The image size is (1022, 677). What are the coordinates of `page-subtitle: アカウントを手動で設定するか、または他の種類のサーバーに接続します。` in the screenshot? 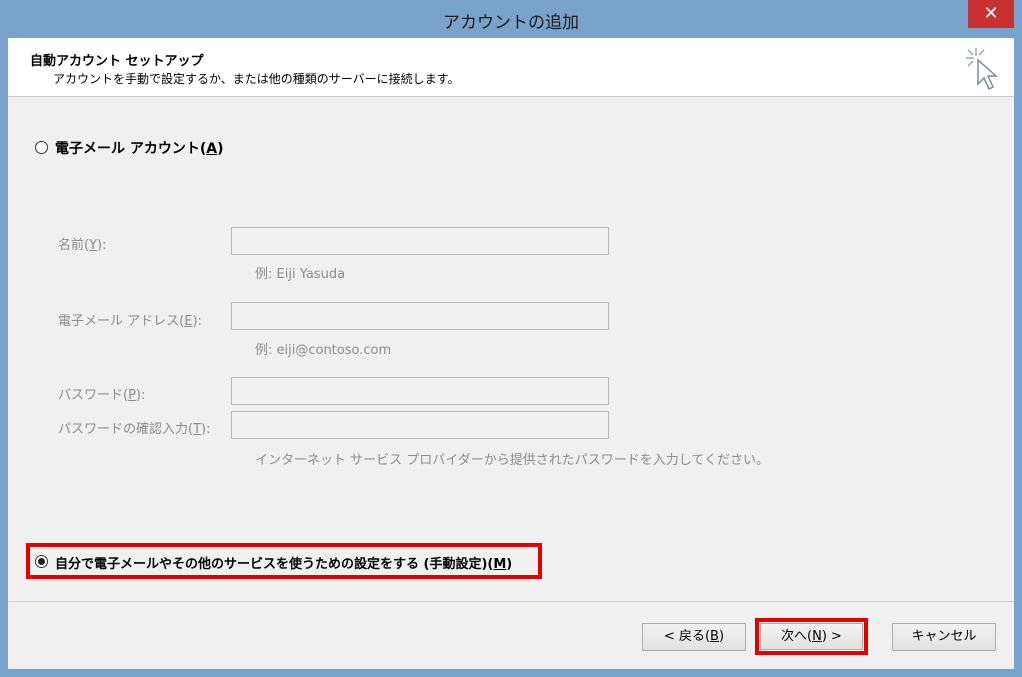 It's located at (256, 79).